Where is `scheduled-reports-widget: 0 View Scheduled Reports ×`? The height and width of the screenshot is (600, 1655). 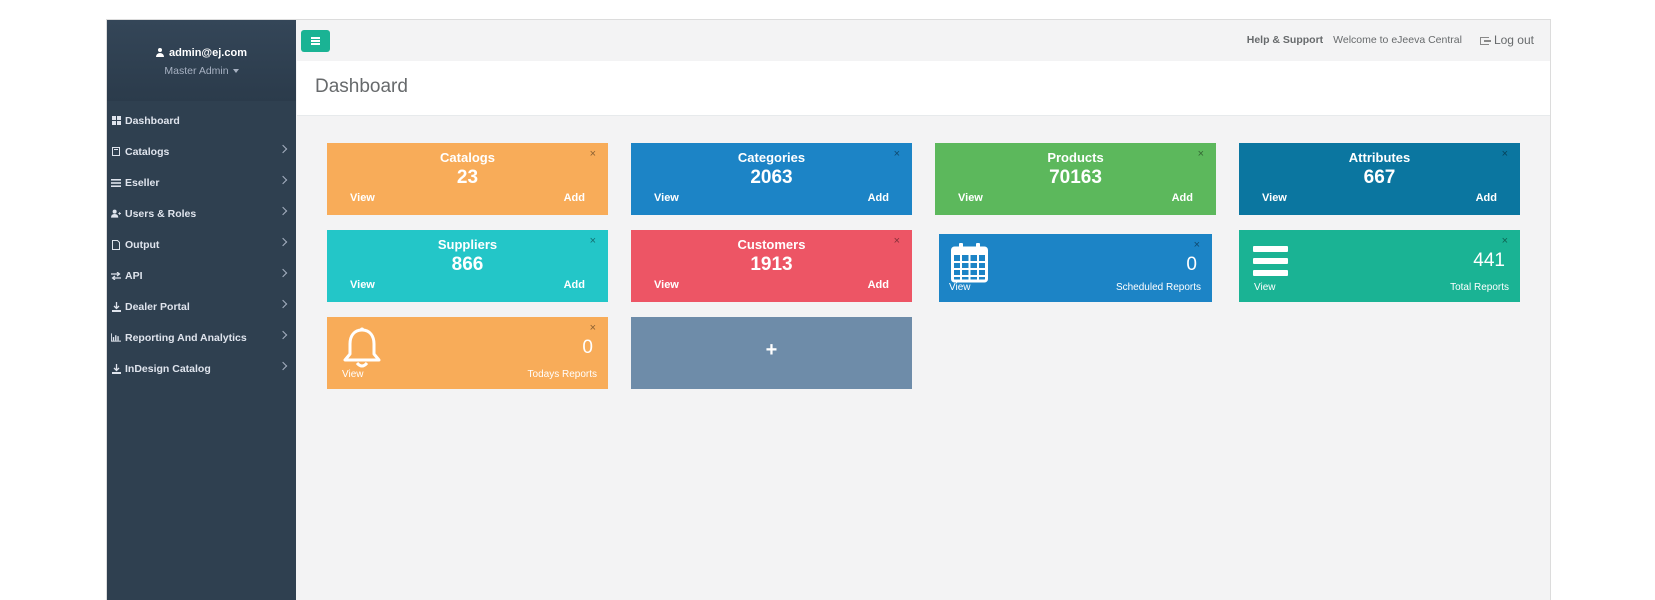
scheduled-reports-widget: 0 View Scheduled Reports × is located at coordinates (1075, 268).